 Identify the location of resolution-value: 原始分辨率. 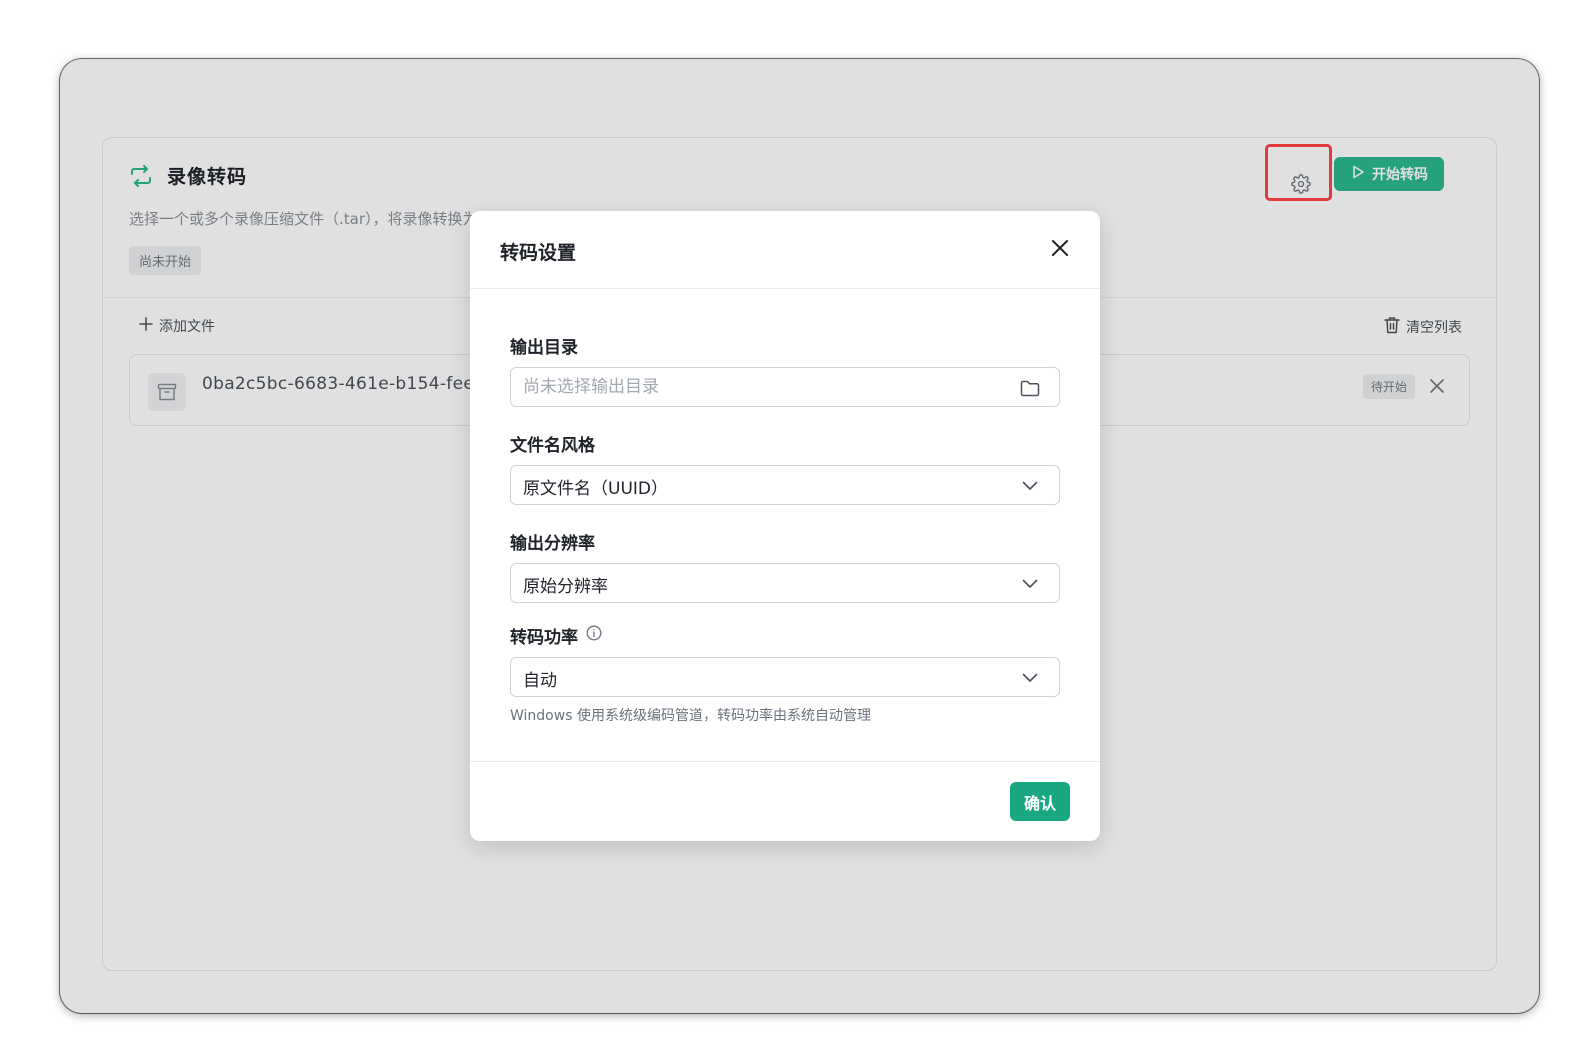
(565, 587).